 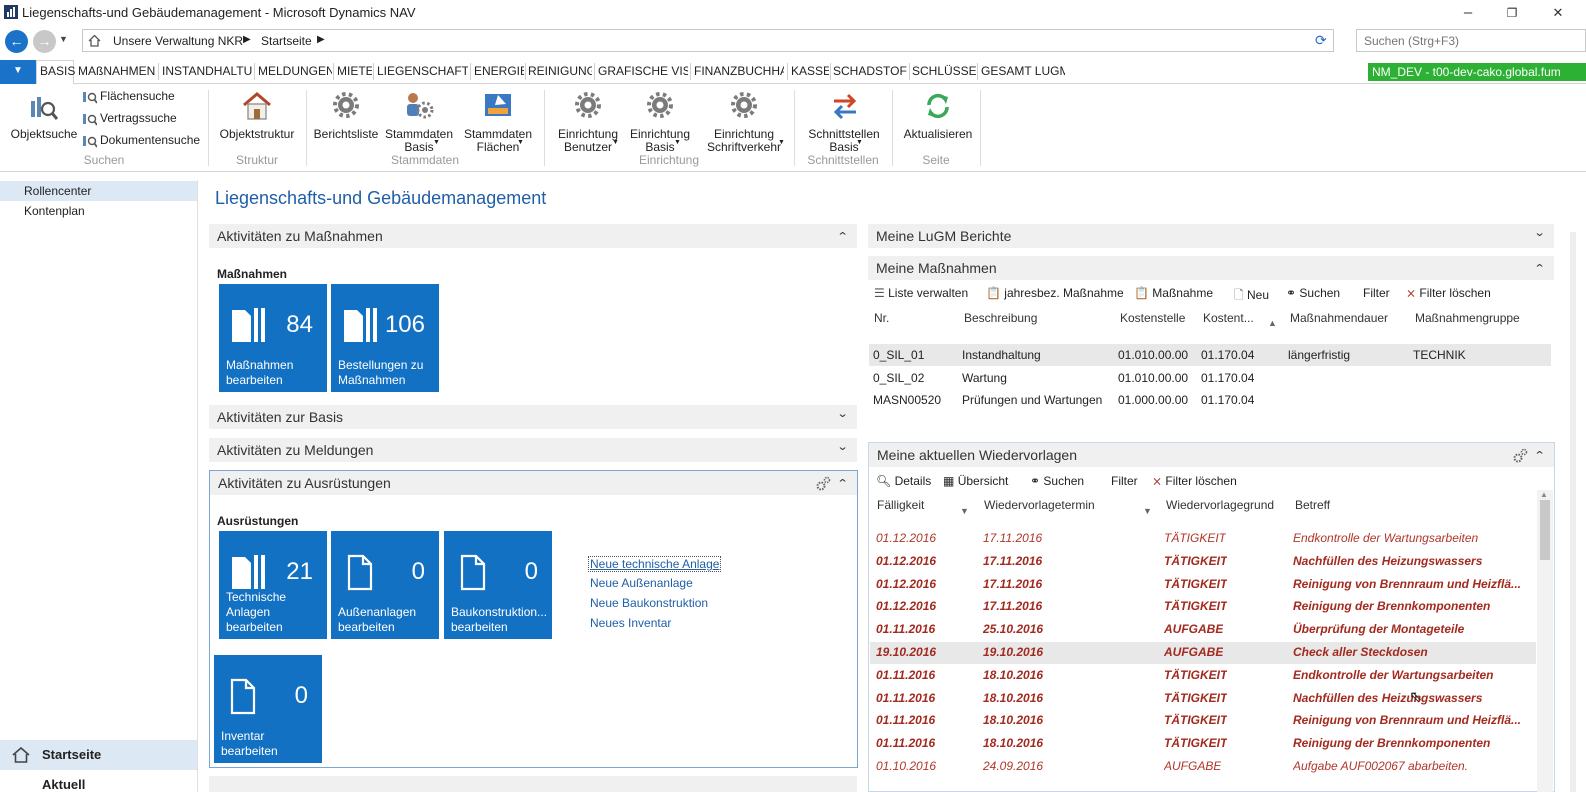 I want to click on section-header-meine-massnahmen: Meine Maßnahmen ⌃, so click(x=1211, y=268).